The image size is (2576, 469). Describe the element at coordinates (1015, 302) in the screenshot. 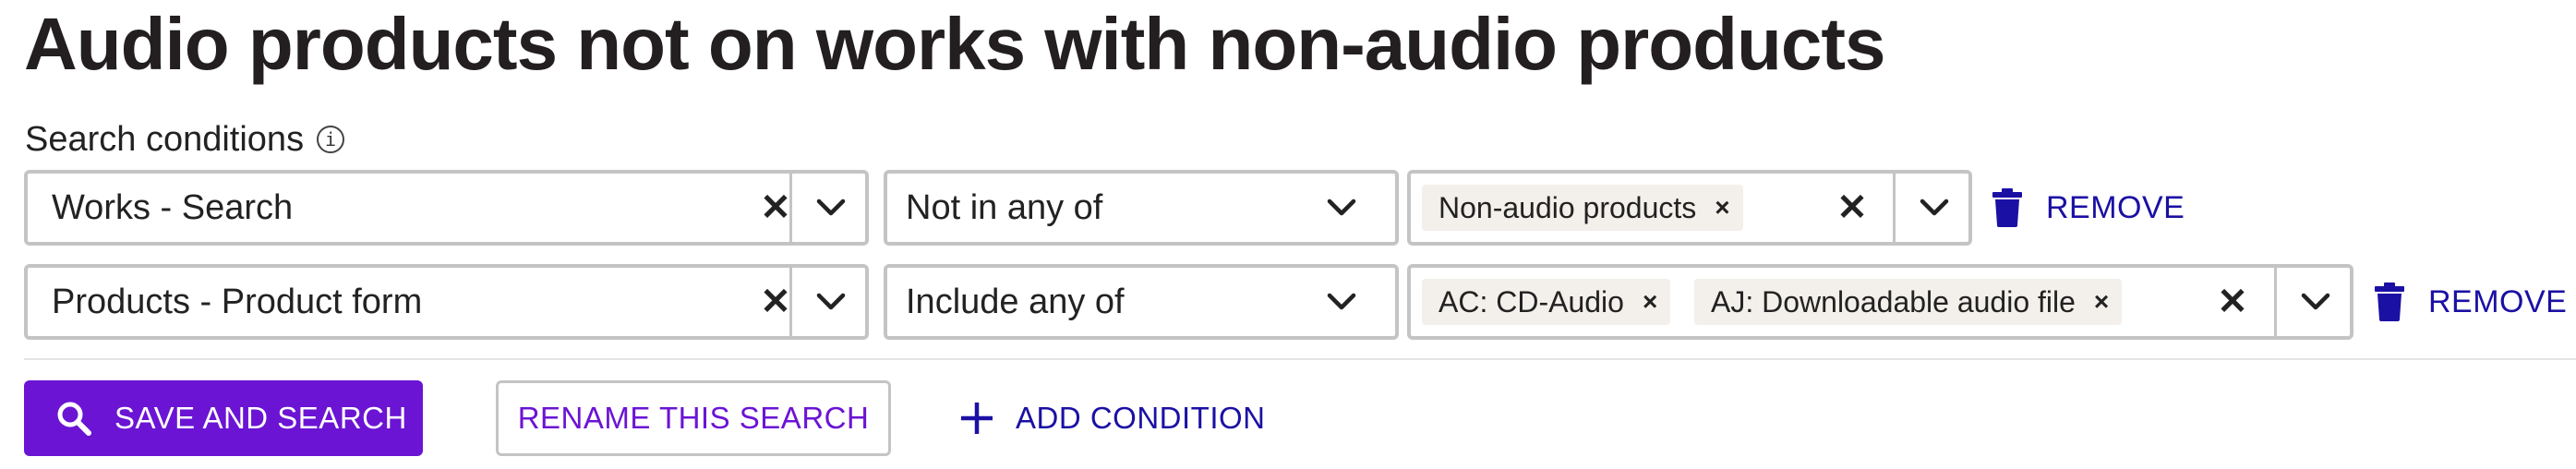

I see `operator-select-value: Include any of` at that location.